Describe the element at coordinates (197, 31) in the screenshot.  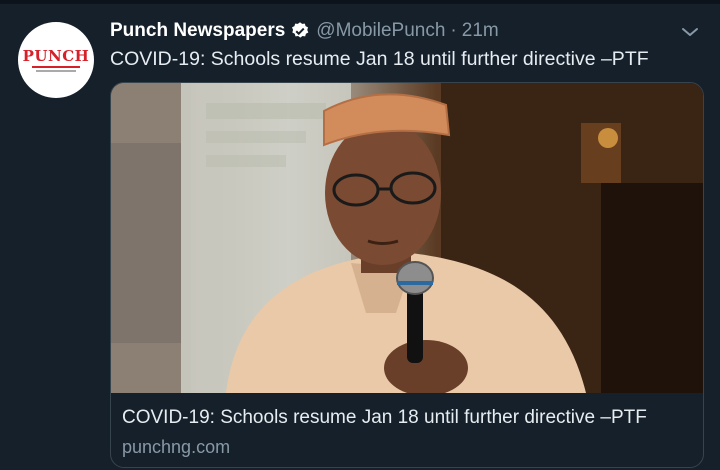
I see `account-name: Punch Newspapers` at that location.